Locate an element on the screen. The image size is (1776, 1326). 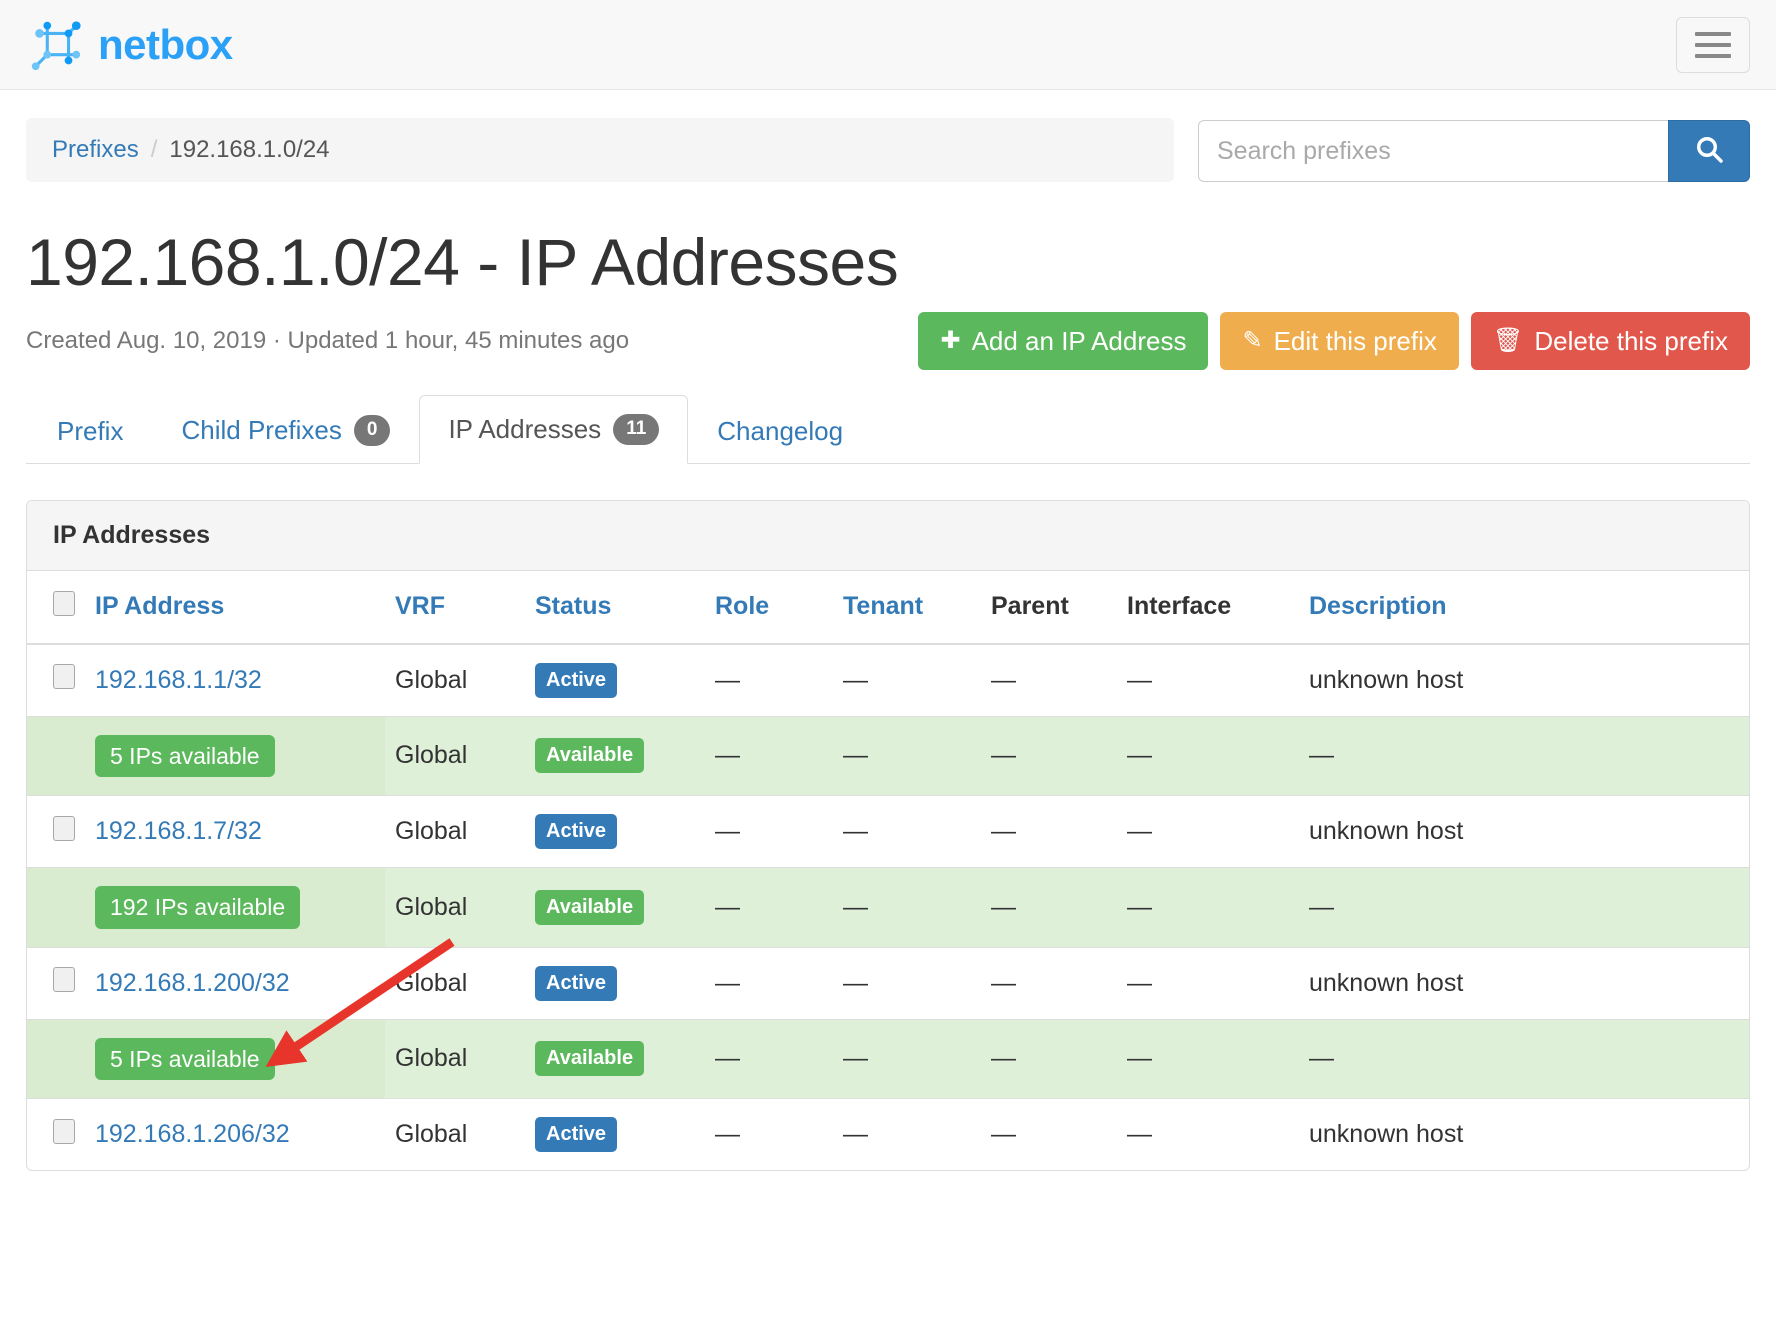
tab-ip-addresses-label: IP Addresses is located at coordinates (525, 429).